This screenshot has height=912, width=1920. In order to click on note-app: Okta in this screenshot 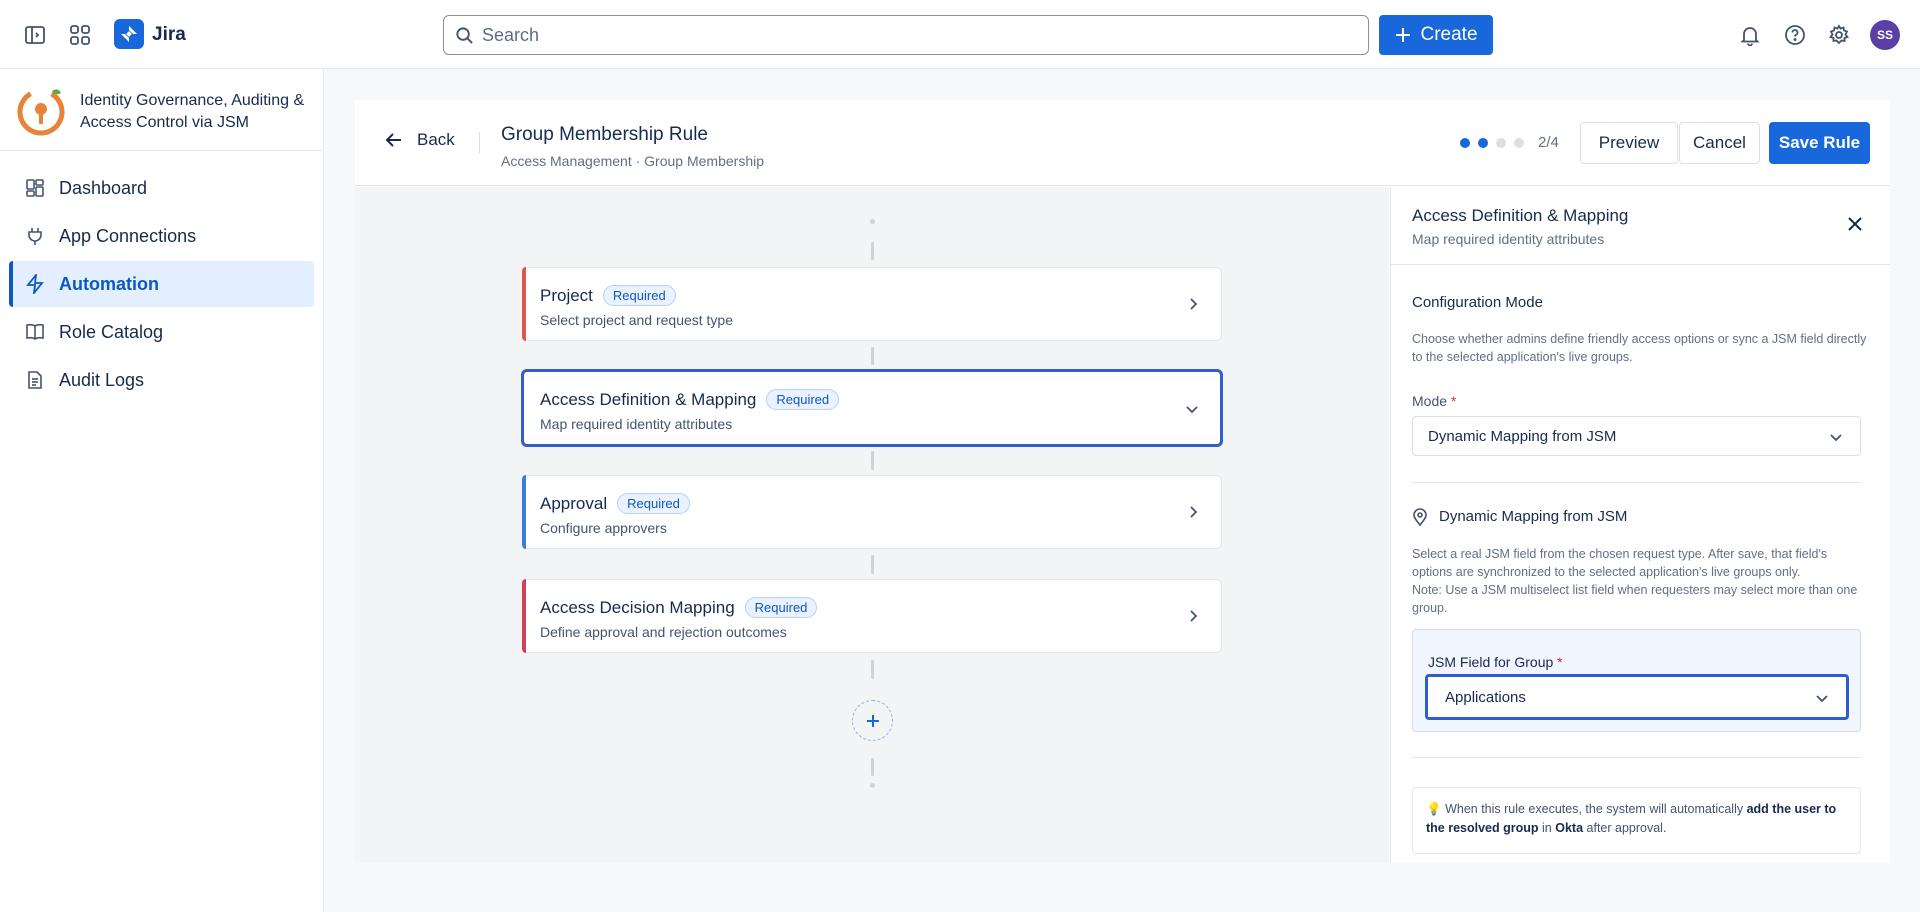, I will do `click(1569, 828)`.